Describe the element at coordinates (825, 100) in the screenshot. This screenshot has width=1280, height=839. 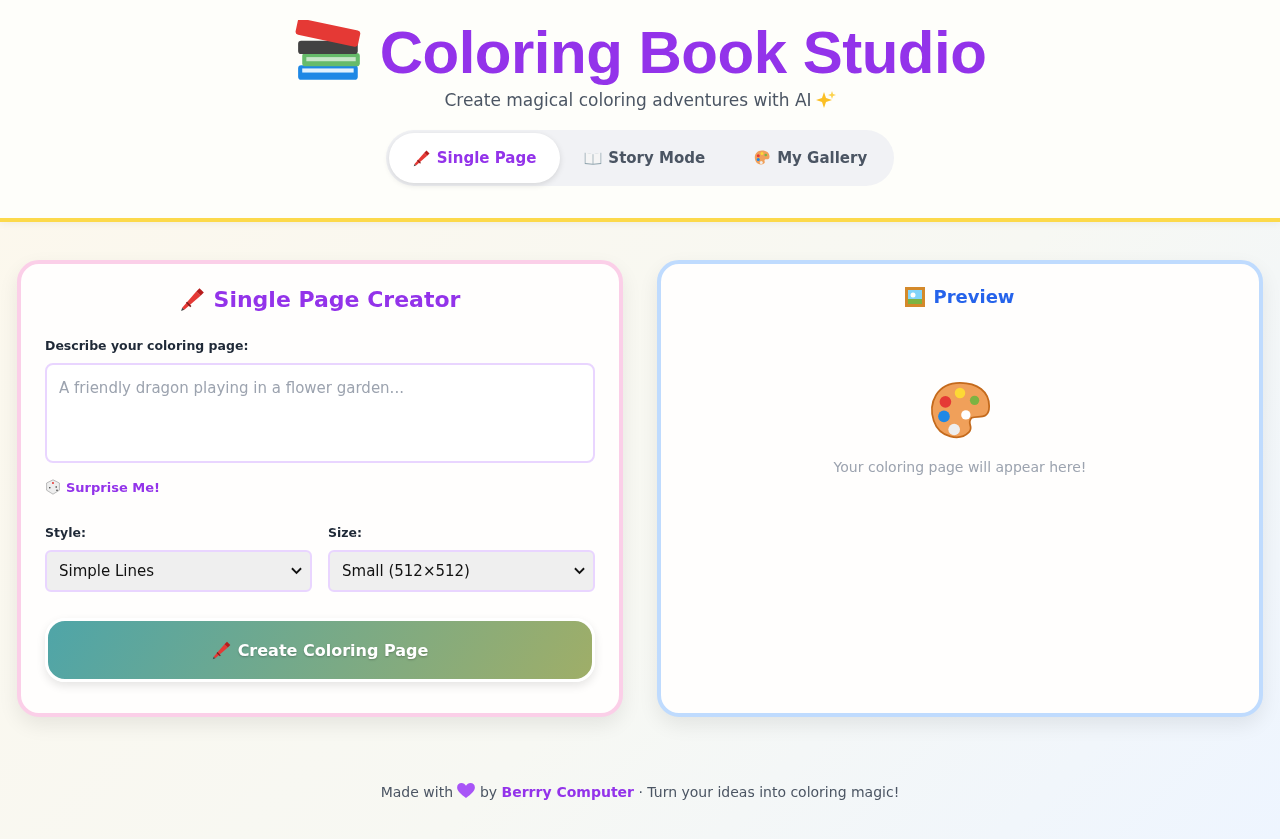
I see `sparkles-icon` at that location.